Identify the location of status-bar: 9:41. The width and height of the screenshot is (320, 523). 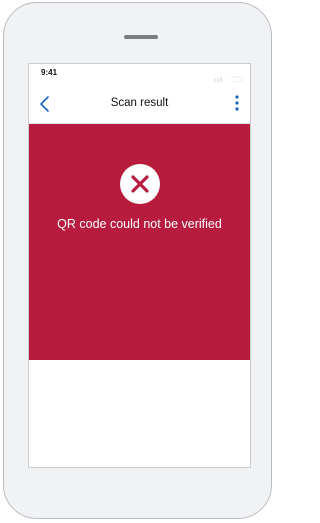
(139, 75).